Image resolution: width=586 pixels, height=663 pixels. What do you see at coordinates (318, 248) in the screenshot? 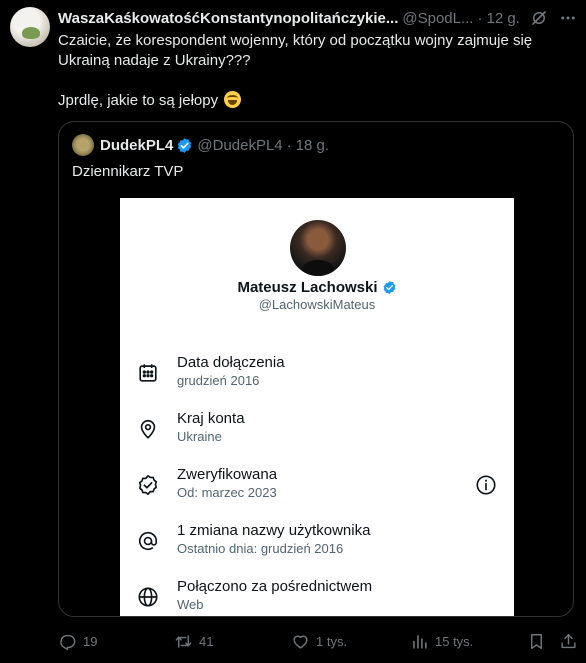
I see `profile-photo` at bounding box center [318, 248].